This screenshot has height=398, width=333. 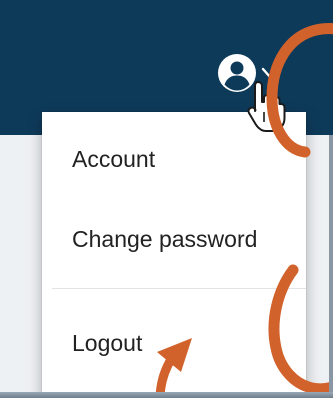 I want to click on menu-divider, so click(x=179, y=288).